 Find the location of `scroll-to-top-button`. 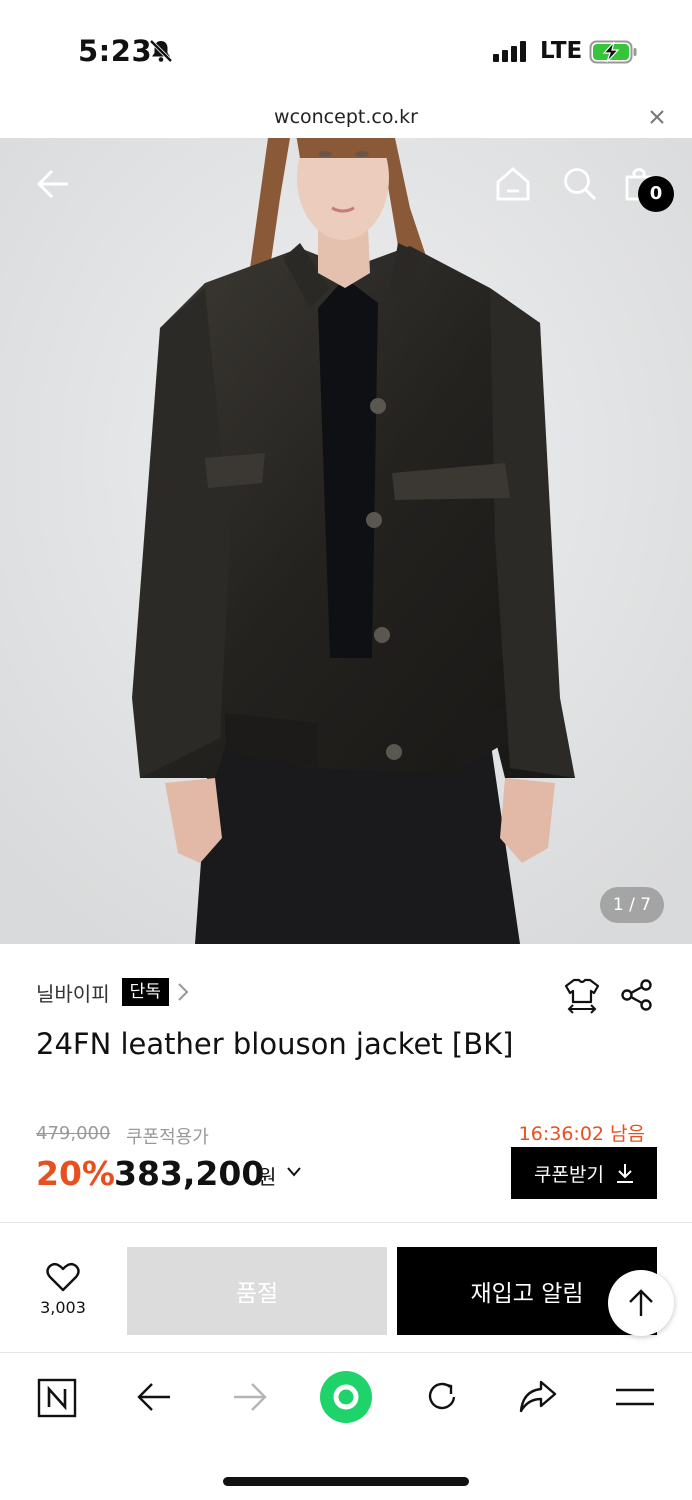

scroll-to-top-button is located at coordinates (641, 1303).